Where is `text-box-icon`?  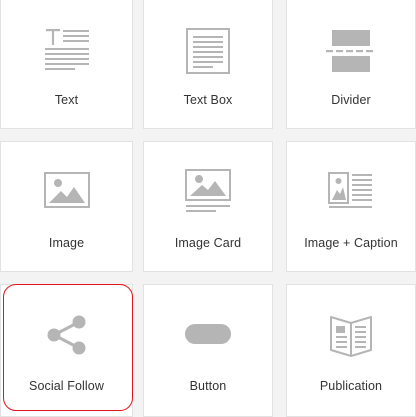 text-box-icon is located at coordinates (208, 51).